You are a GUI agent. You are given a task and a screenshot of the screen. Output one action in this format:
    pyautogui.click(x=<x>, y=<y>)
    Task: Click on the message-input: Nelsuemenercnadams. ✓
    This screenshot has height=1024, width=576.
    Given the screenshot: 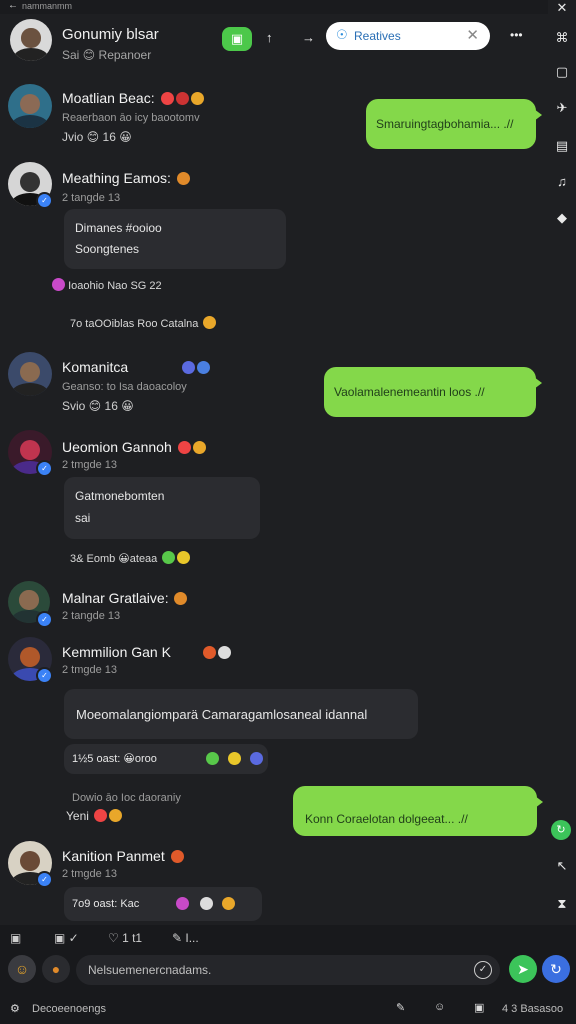 What is the action you would take?
    pyautogui.click(x=288, y=970)
    